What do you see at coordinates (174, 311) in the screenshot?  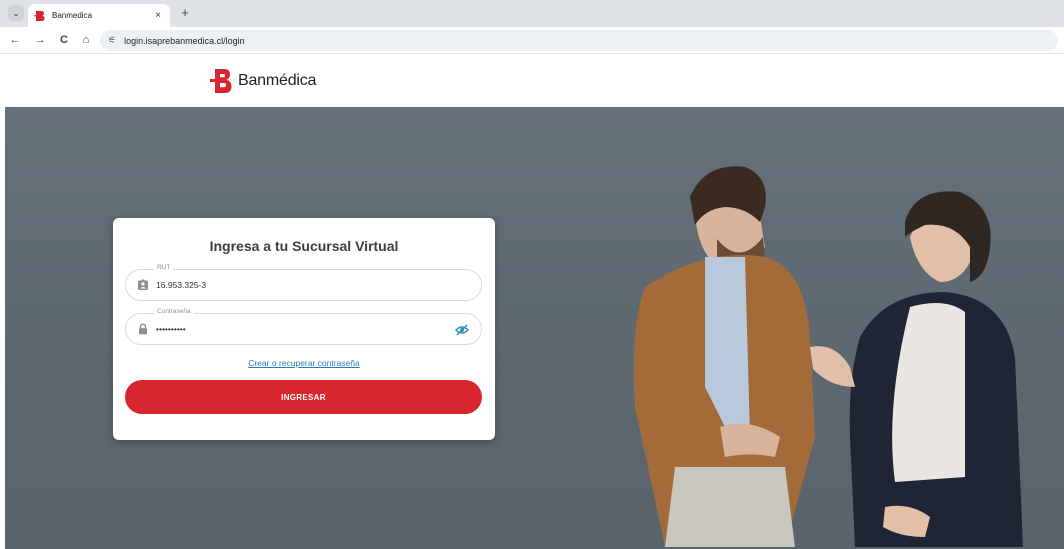 I see `password-label: Contraseña` at bounding box center [174, 311].